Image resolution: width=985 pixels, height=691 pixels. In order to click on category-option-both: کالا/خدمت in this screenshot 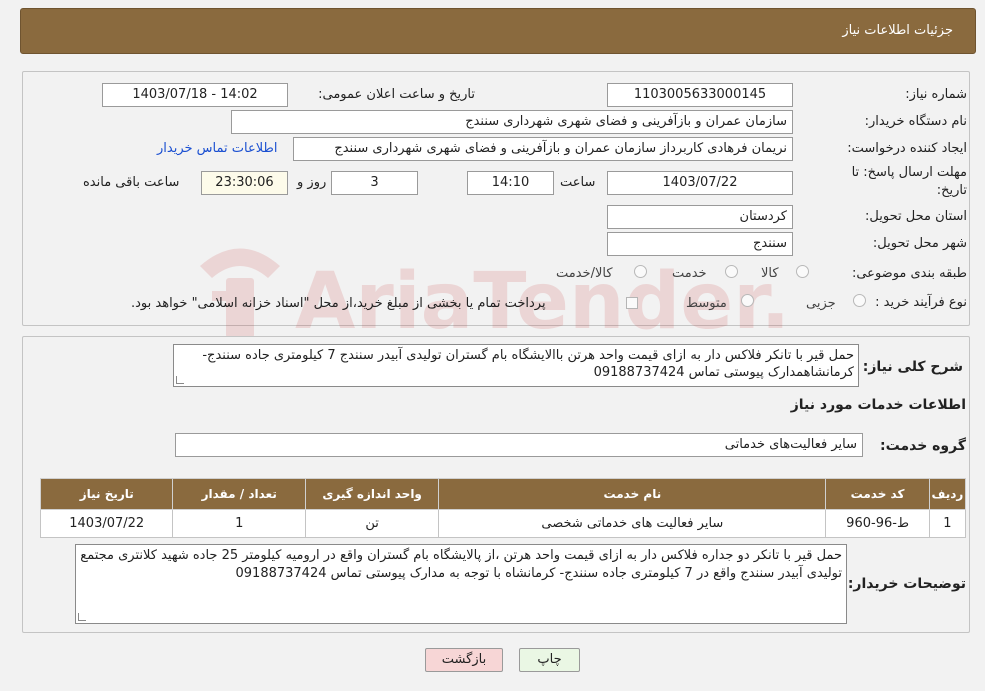, I will do `click(584, 273)`.